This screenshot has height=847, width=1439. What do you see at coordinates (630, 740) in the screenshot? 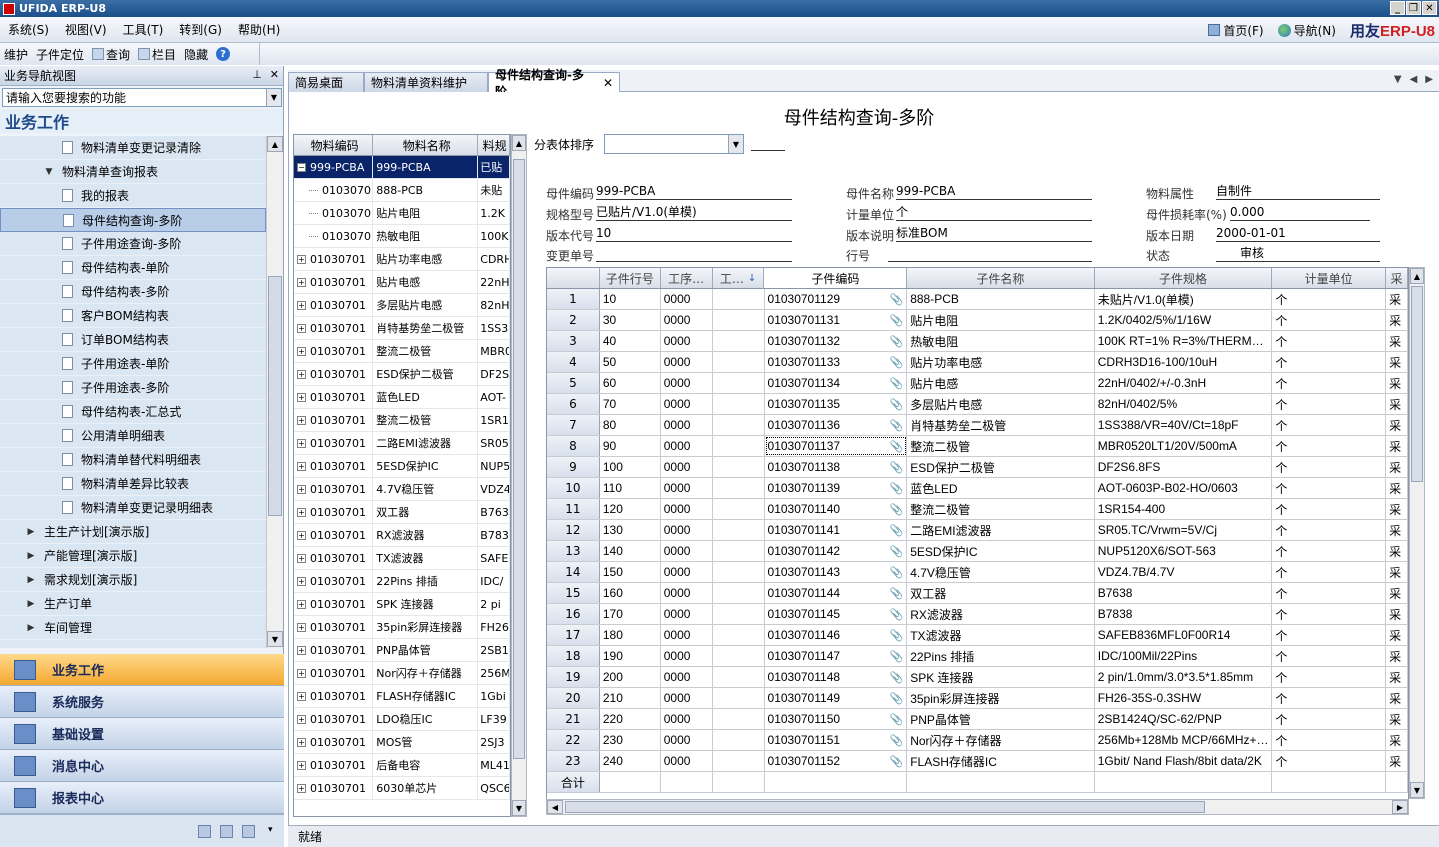
I see `child-line-cell: 230` at bounding box center [630, 740].